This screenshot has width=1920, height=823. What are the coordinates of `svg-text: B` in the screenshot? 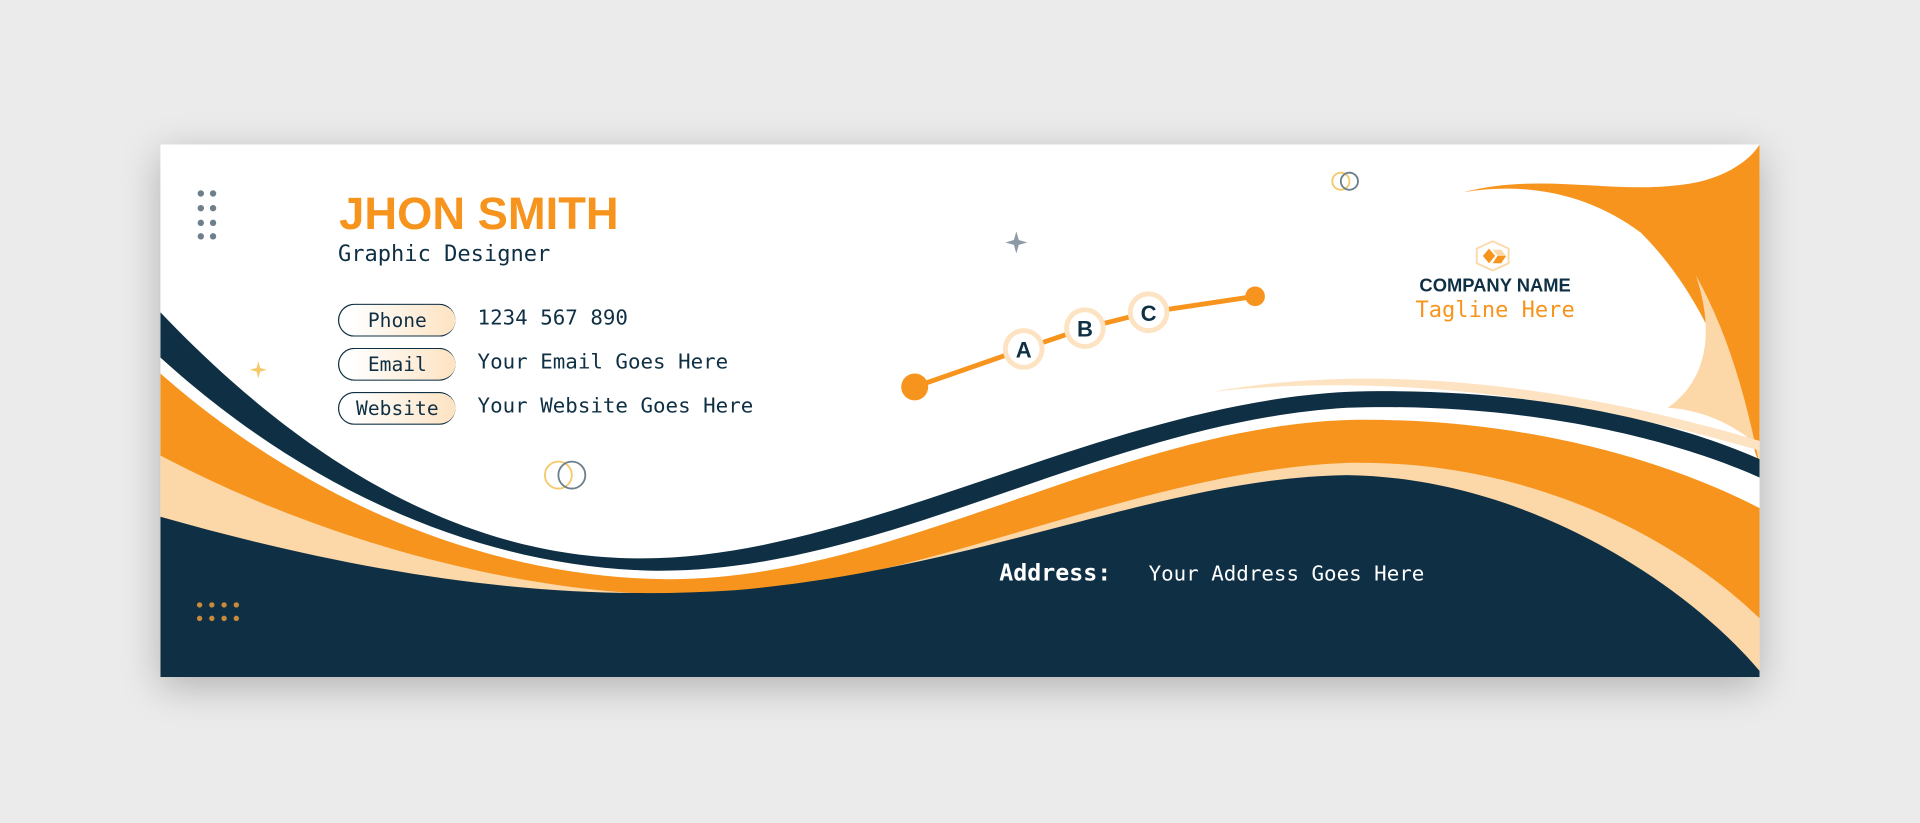 It's located at (1085, 329).